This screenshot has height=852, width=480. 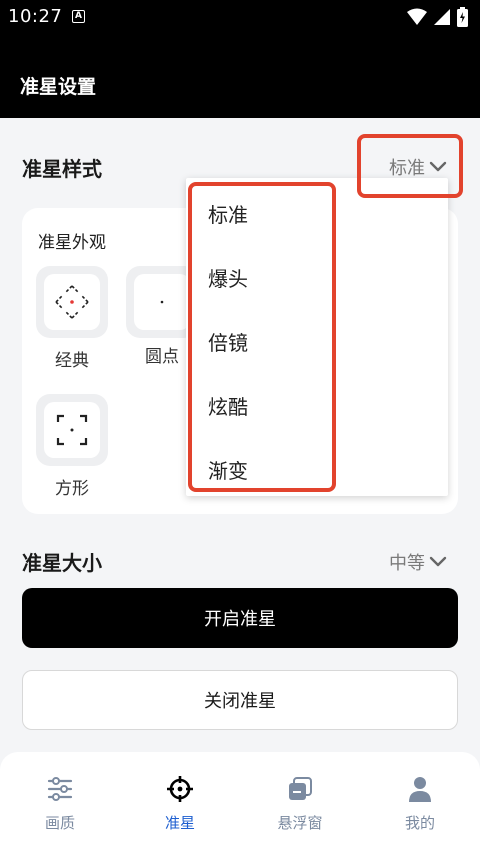 I want to click on signal-icon, so click(x=442, y=17).